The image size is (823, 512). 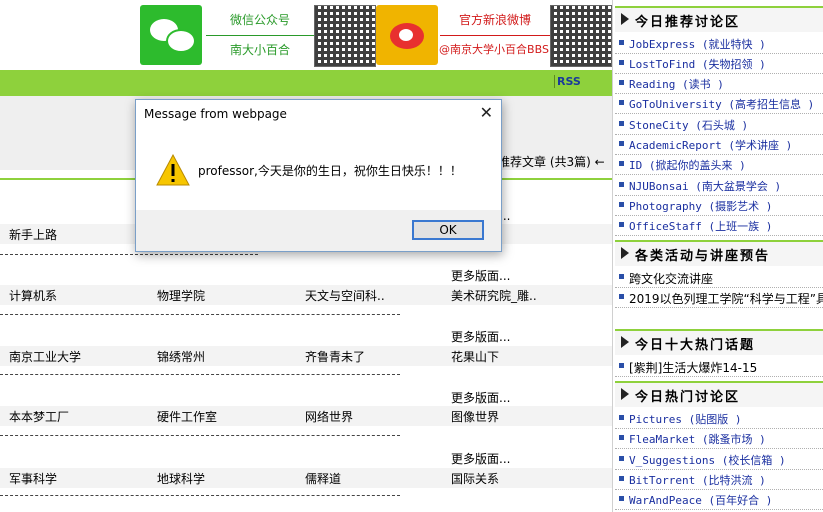 I want to click on dialog-body: professor,今天是你的生日，祝你生日快乐！！！, so click(x=318, y=170).